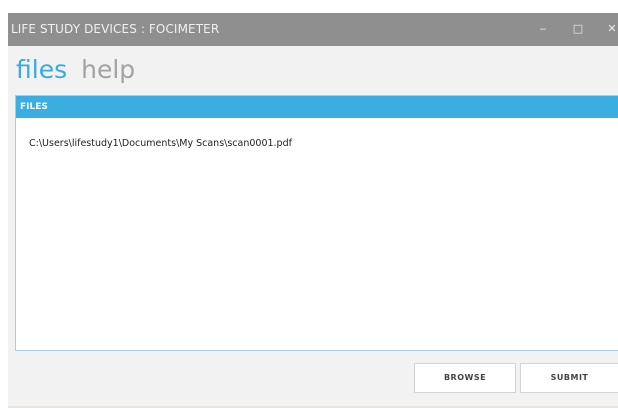  Describe the element at coordinates (317, 107) in the screenshot. I see `files-panel-header: FILES` at that location.